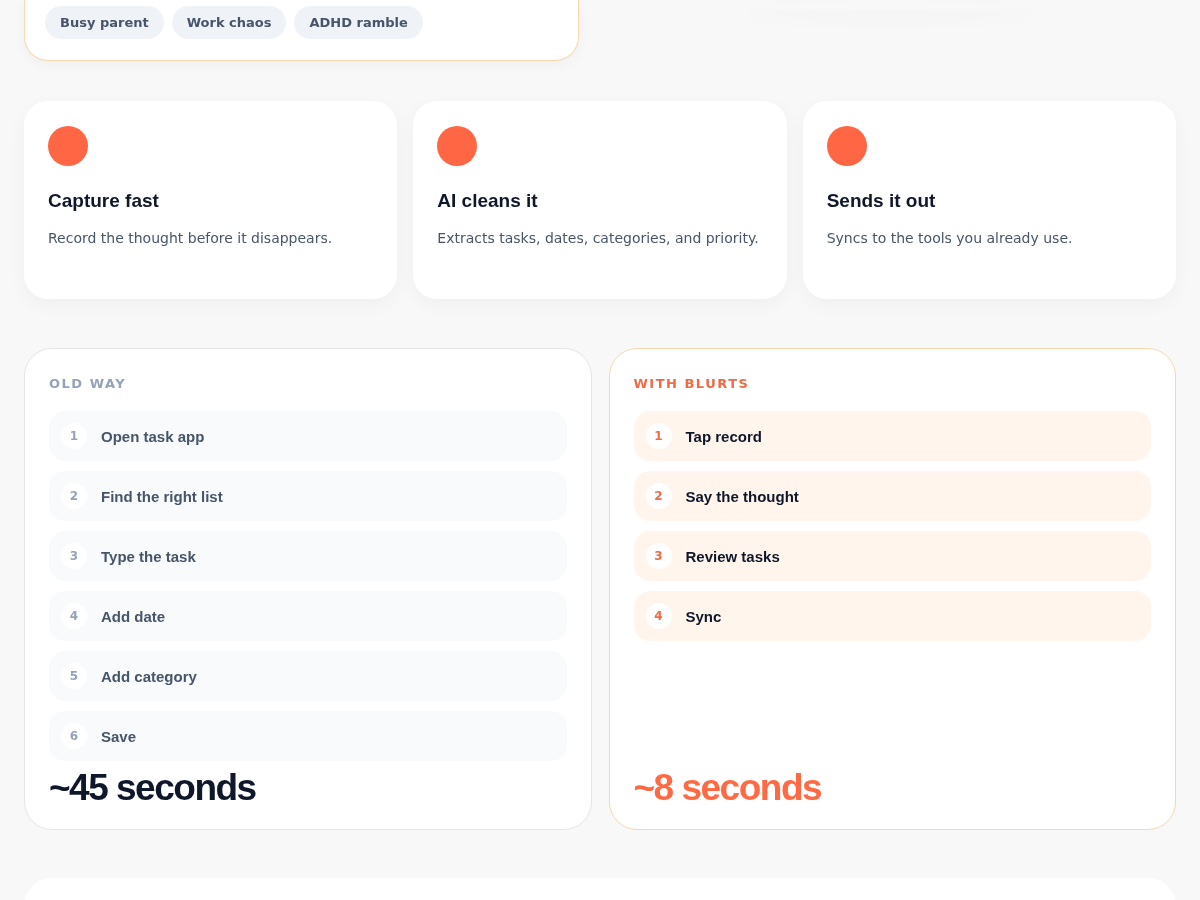  I want to click on step-label: Type the task, so click(148, 556).